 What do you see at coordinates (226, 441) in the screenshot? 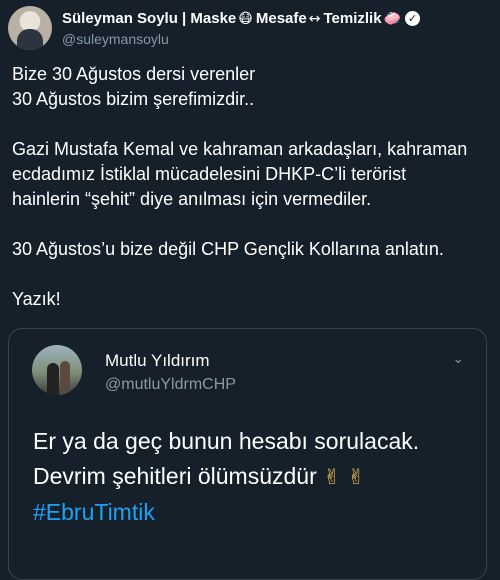
I see `quoted-line: Er ya da geç bunun hesabı sorulacak.` at bounding box center [226, 441].